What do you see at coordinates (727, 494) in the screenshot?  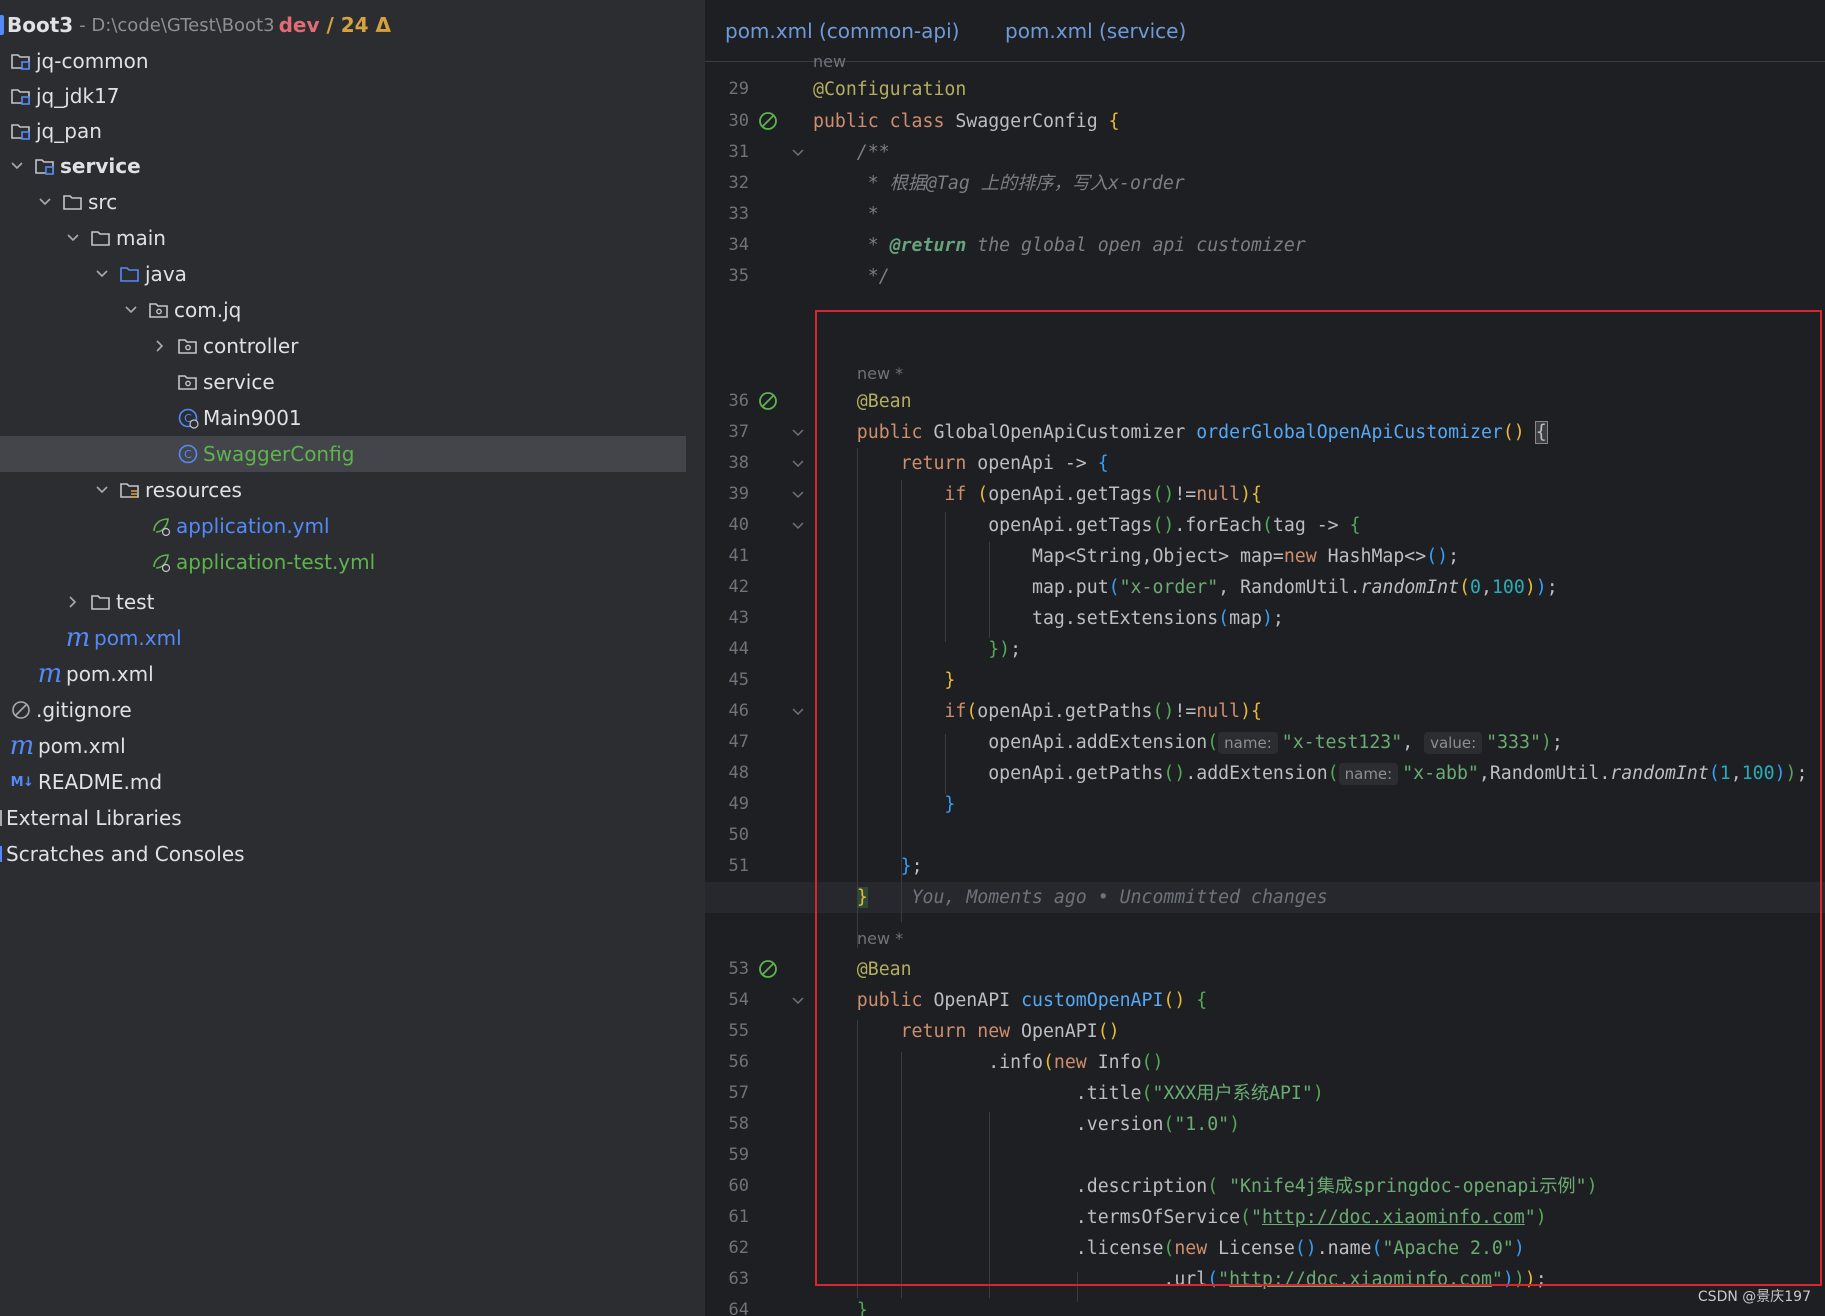 I see `line-number: 39` at bounding box center [727, 494].